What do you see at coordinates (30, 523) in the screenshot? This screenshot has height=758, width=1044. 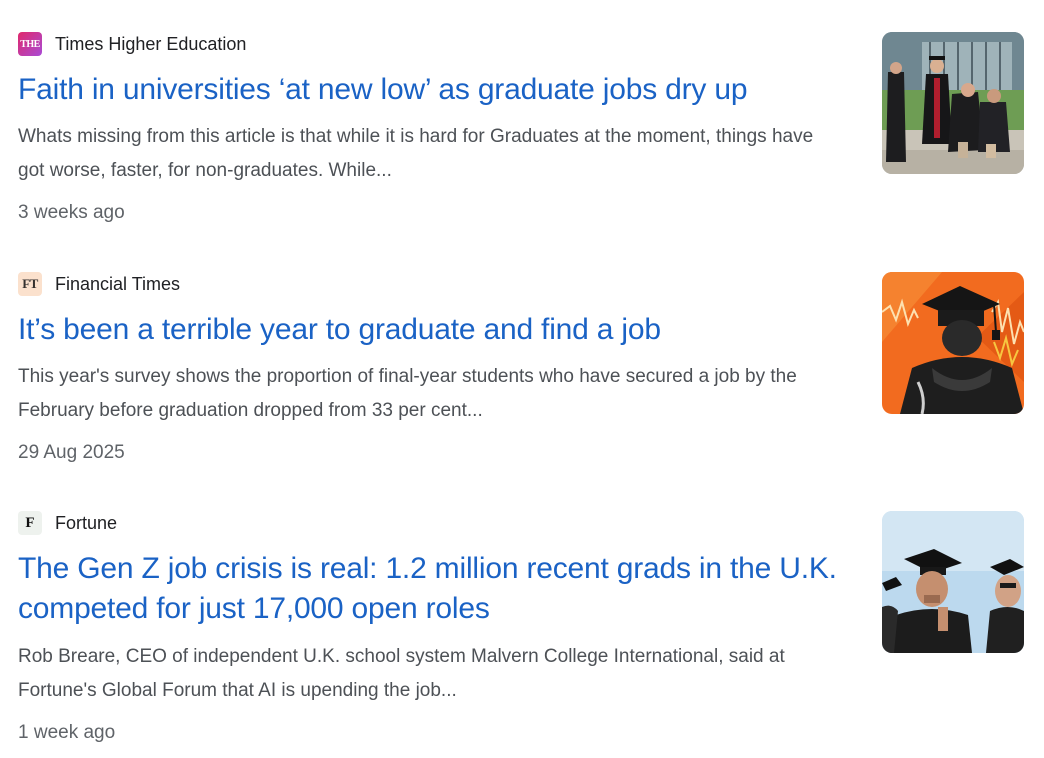 I see `fortune-favicon-icon: F` at bounding box center [30, 523].